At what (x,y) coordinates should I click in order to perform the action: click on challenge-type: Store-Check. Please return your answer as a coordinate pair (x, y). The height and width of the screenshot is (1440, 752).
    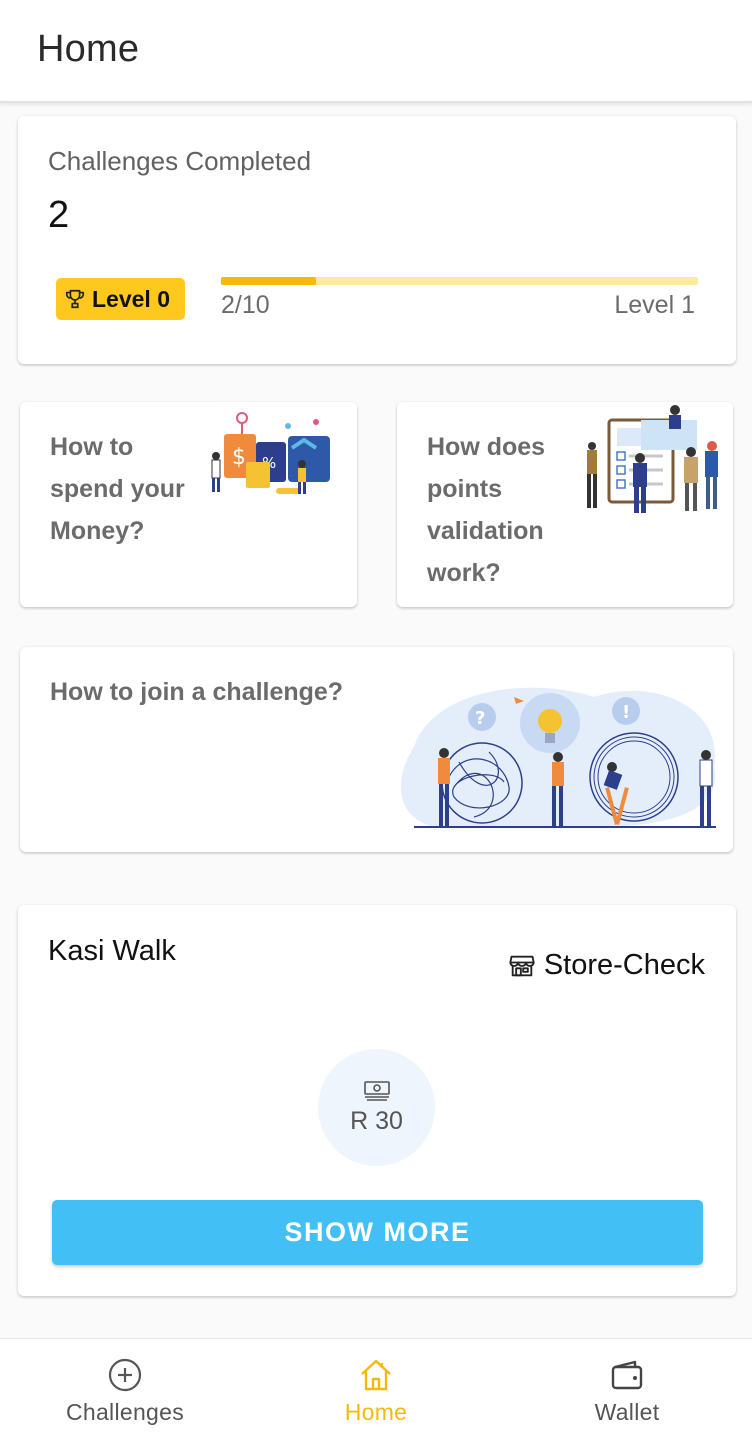
    Looking at the image, I should click on (606, 965).